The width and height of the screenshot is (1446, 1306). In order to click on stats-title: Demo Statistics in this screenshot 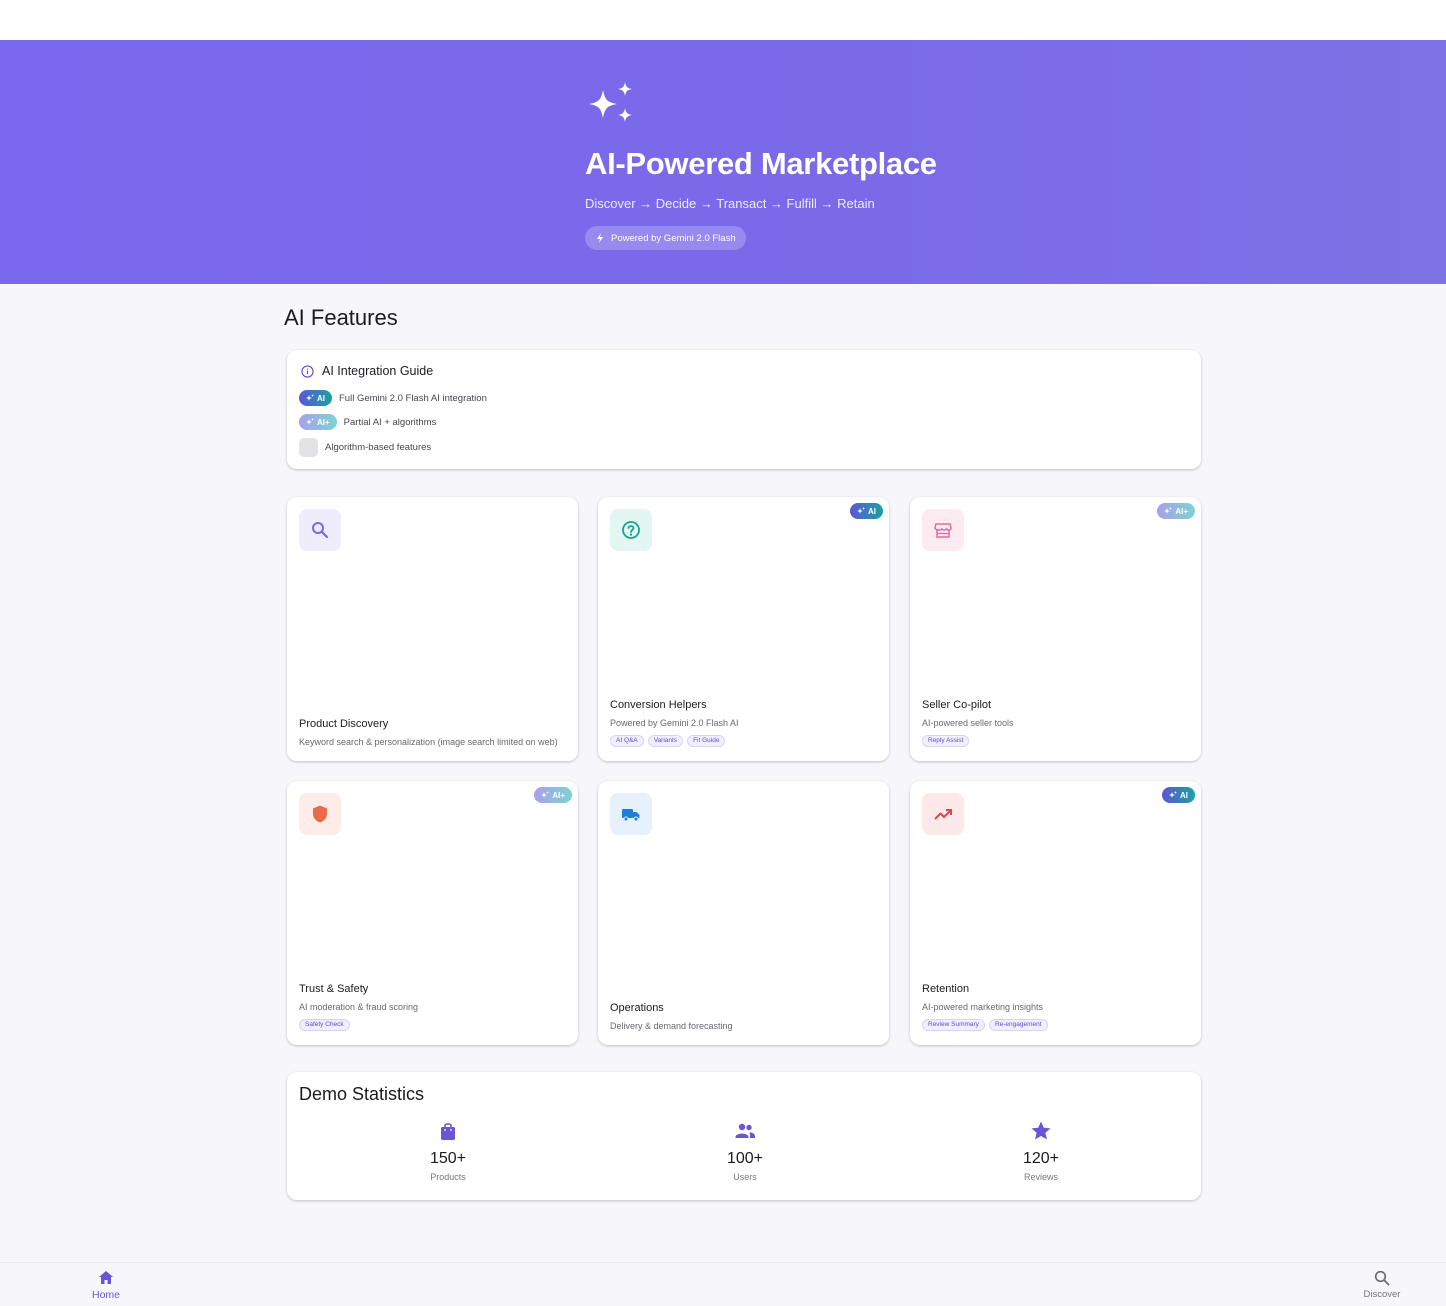, I will do `click(362, 1094)`.